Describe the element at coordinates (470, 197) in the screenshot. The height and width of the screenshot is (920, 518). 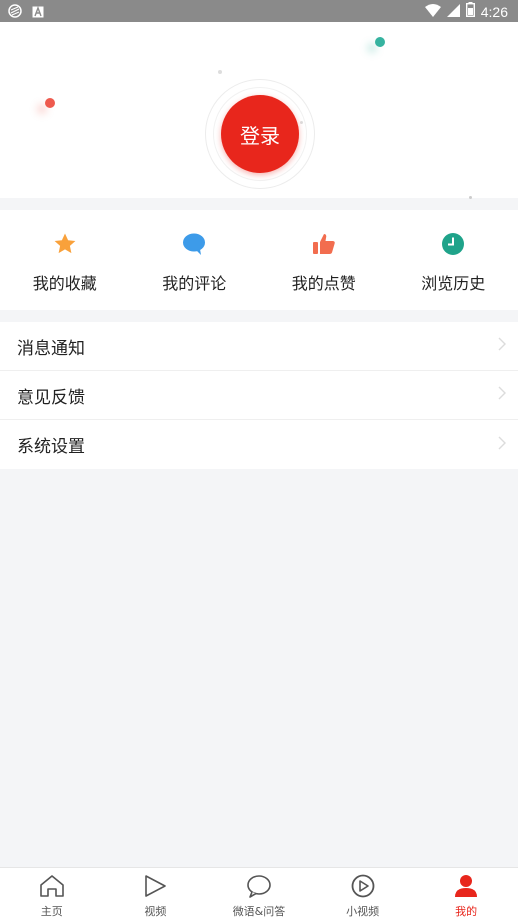
I see `decor-dot-grey` at that location.